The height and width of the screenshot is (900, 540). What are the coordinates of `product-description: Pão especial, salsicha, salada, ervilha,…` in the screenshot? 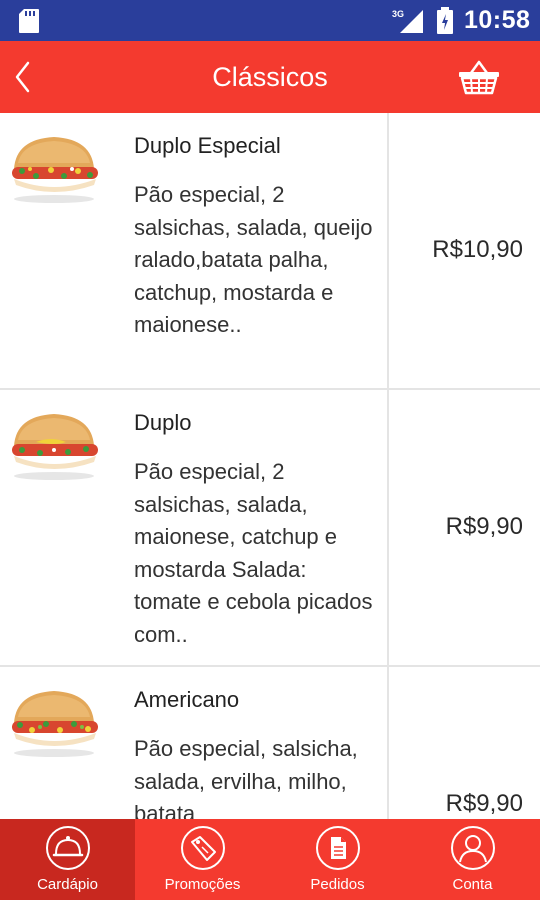 It's located at (246, 777).